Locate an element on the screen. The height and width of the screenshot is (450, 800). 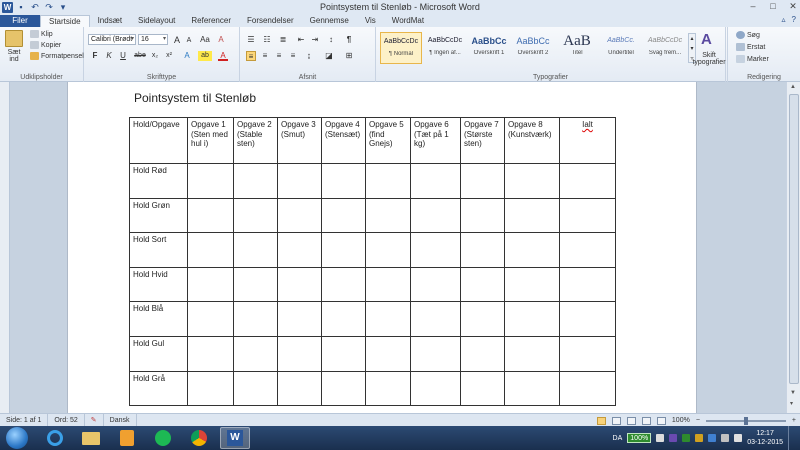
cut-button: Klip is located at coordinates (41, 34).